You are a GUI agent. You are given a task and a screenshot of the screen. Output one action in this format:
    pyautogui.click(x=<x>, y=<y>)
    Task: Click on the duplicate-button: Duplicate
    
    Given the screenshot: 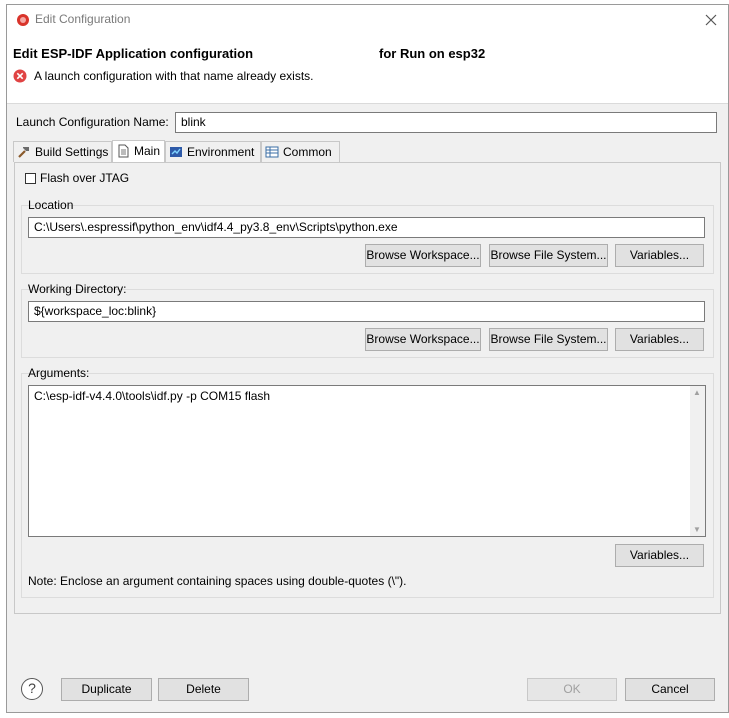 What is the action you would take?
    pyautogui.click(x=106, y=689)
    